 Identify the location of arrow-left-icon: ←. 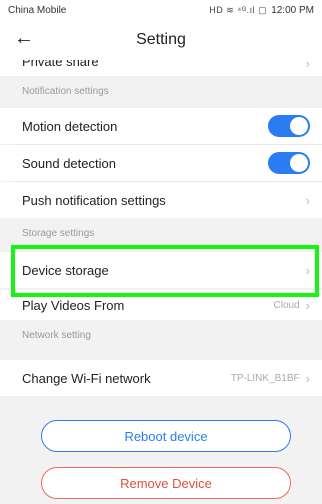
(24, 38).